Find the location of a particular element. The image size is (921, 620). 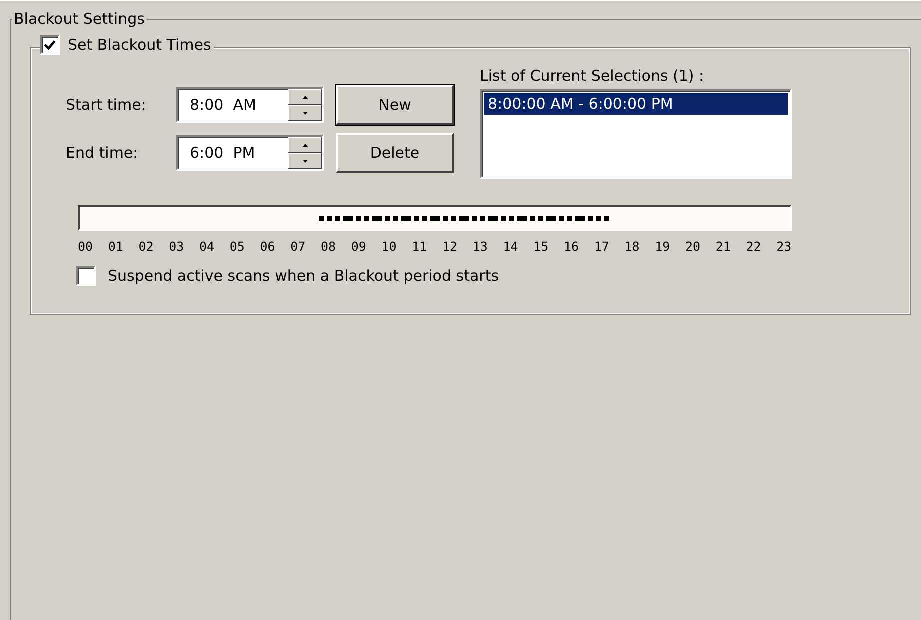

hour-label: 20 is located at coordinates (693, 246).